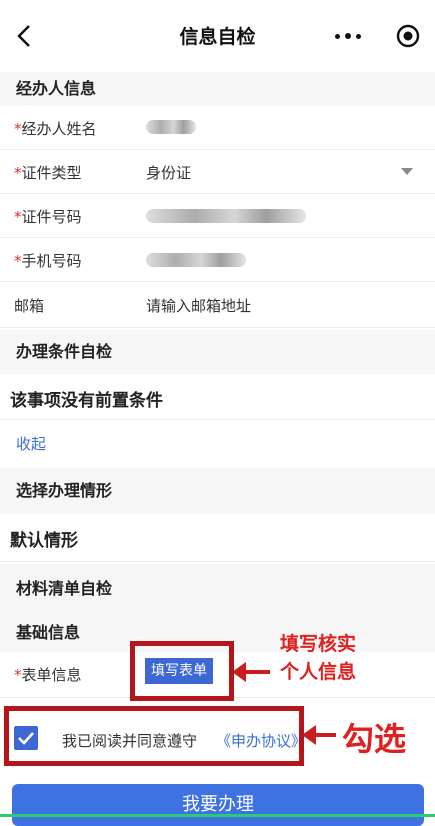 Image resolution: width=435 pixels, height=826 pixels. Describe the element at coordinates (217, 352) in the screenshot. I see `conditions-section-title: 办理条件自检` at that location.